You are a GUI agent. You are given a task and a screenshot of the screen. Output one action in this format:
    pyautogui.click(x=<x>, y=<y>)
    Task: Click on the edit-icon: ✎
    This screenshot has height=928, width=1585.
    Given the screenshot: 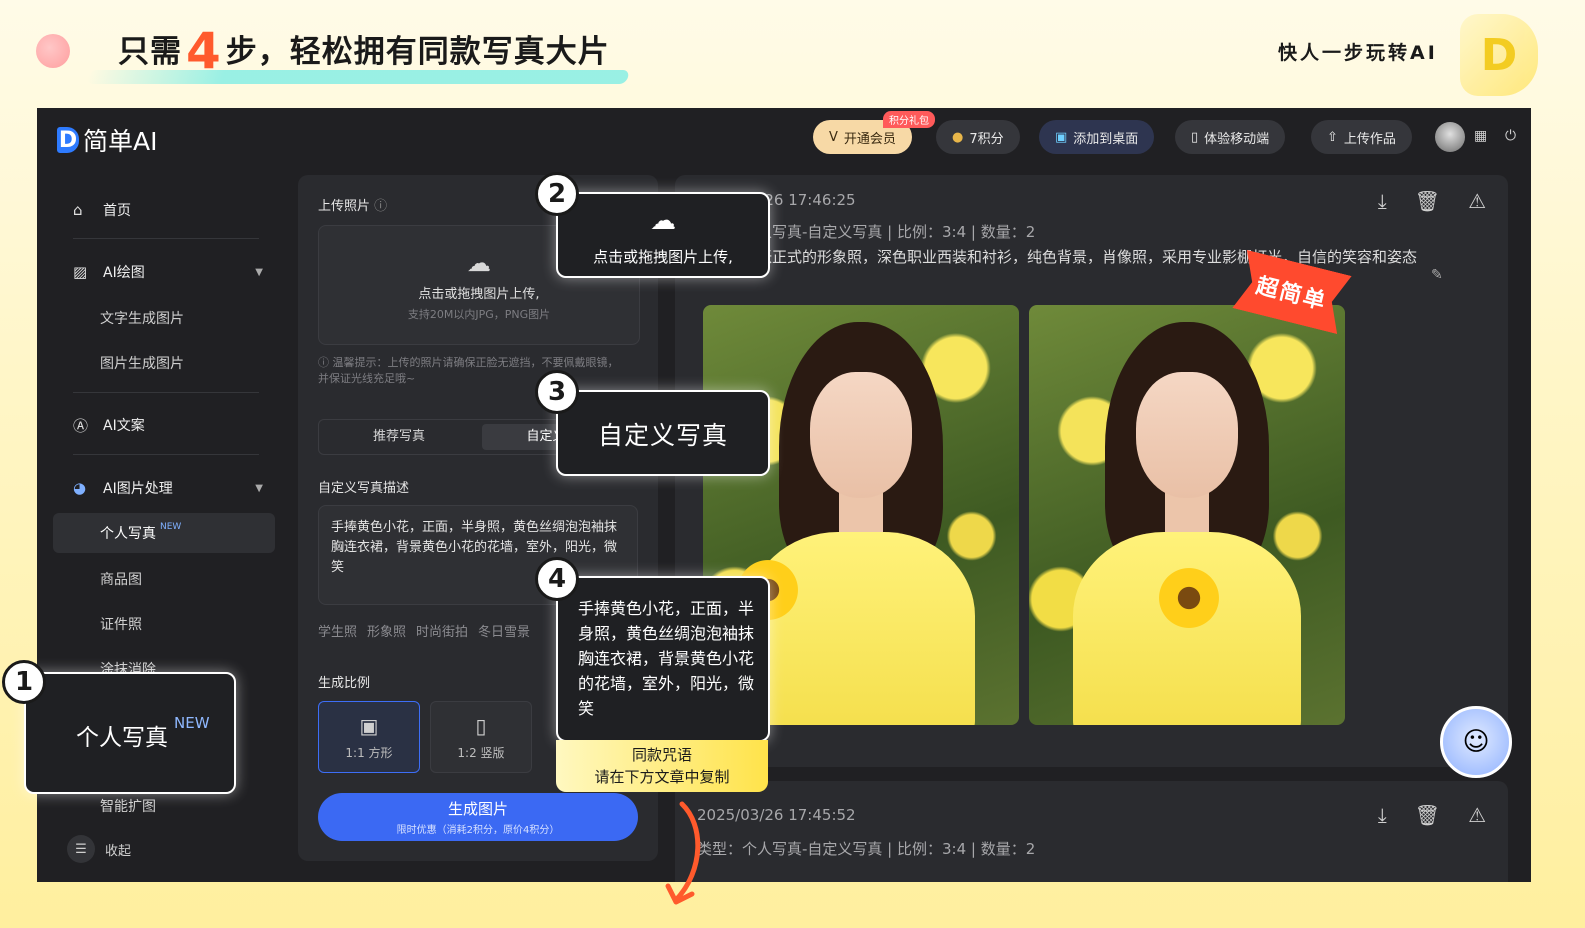 What is the action you would take?
    pyautogui.click(x=1437, y=275)
    